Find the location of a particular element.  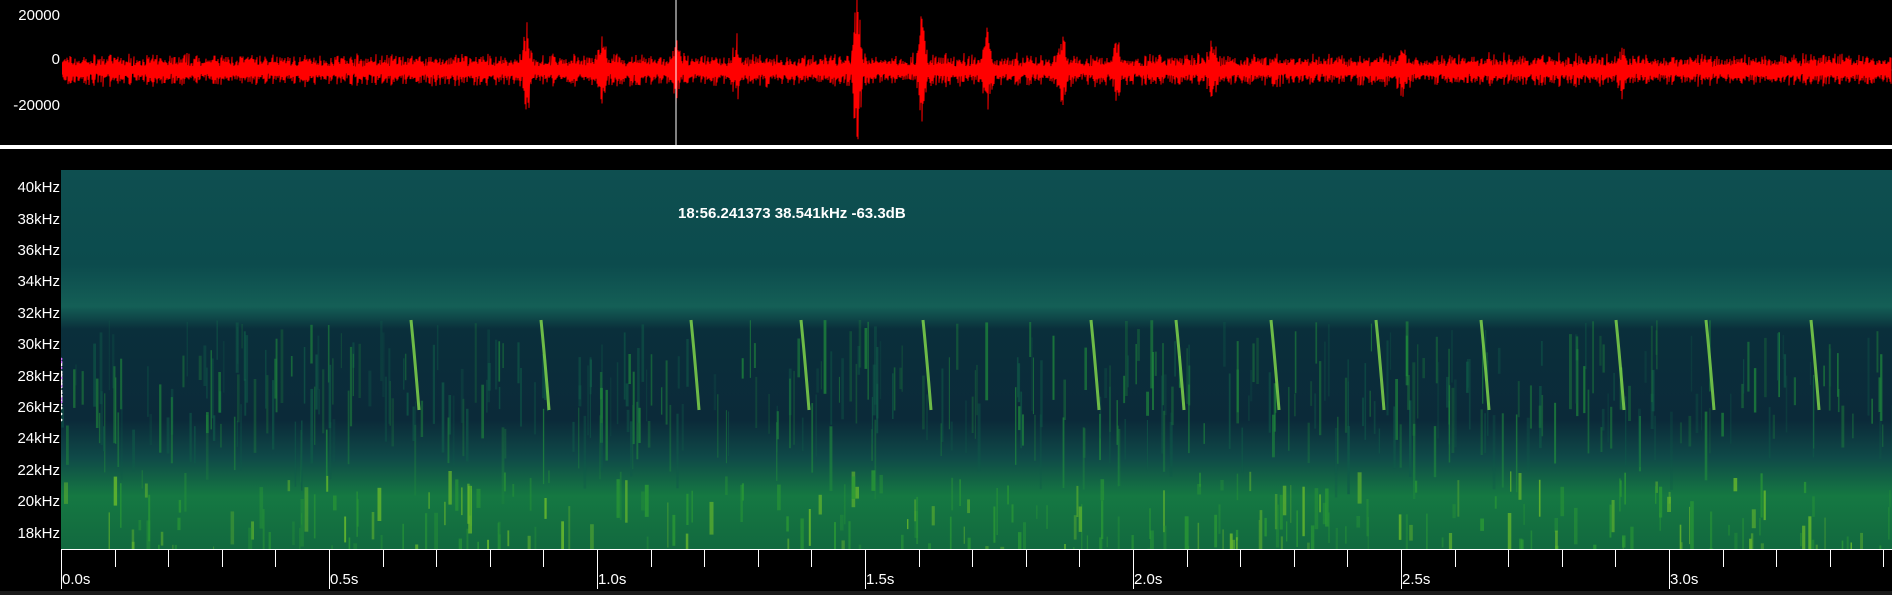

horizontal-scrollbar is located at coordinates (946, 593).